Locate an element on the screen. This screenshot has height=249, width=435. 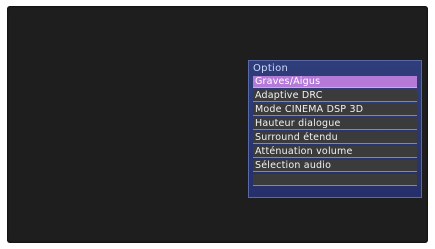
menu-item-empty is located at coordinates (335, 180).